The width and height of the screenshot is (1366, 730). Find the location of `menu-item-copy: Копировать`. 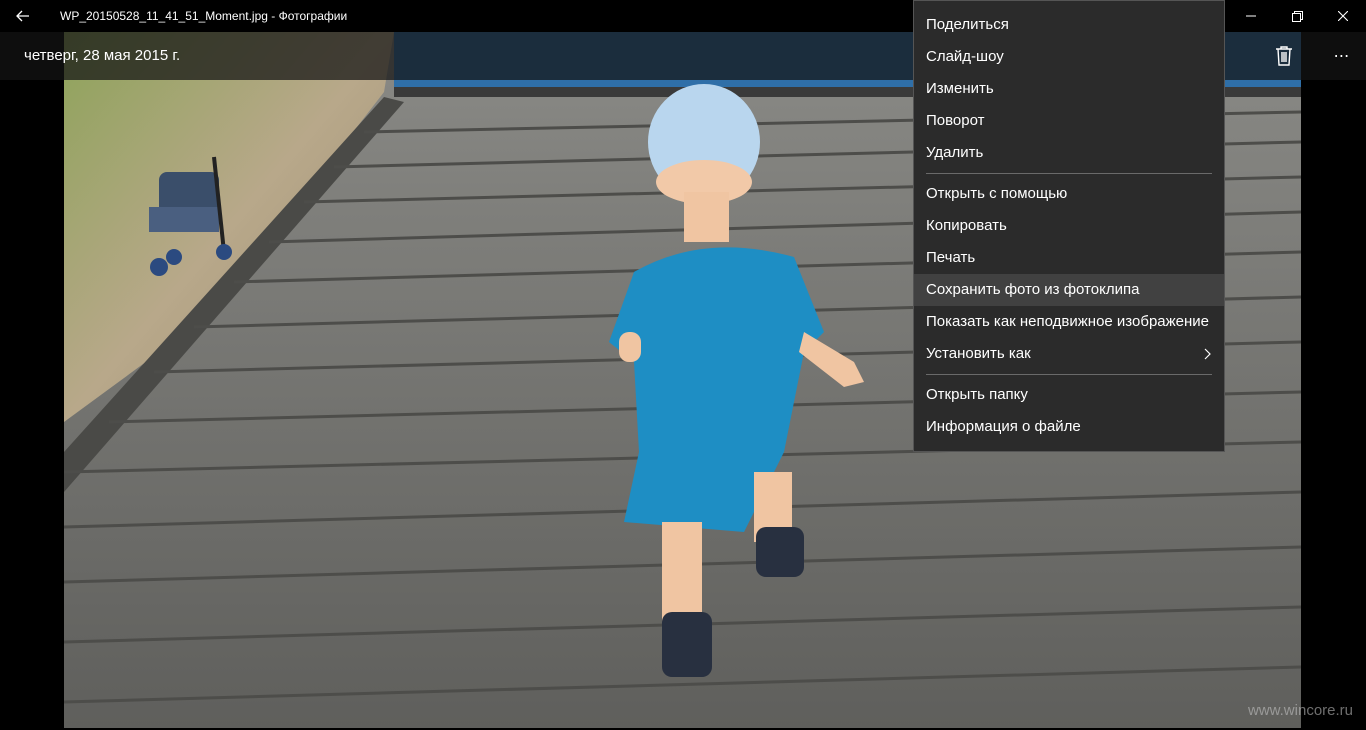

menu-item-copy: Копировать is located at coordinates (1069, 226).